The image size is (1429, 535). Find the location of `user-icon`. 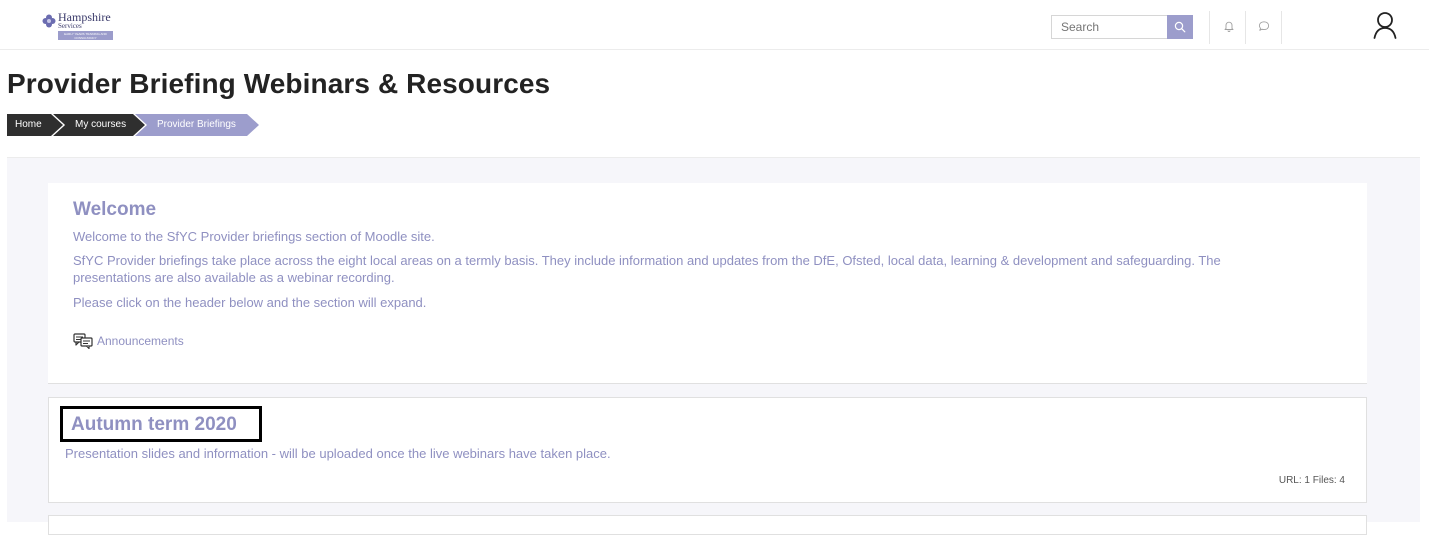

user-icon is located at coordinates (1385, 25).